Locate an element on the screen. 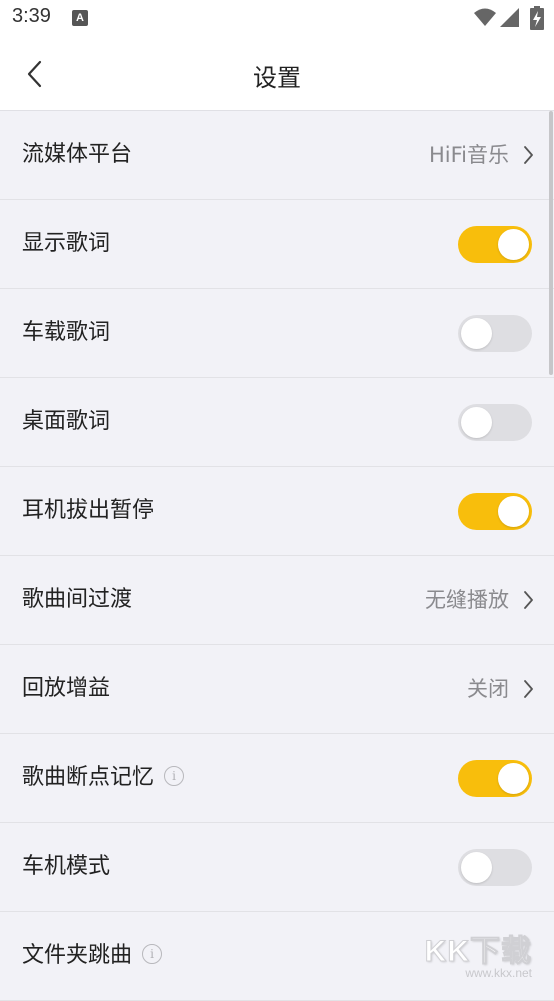 Image resolution: width=554 pixels, height=1001 pixels. setting-label: 车载歌词 is located at coordinates (66, 332).